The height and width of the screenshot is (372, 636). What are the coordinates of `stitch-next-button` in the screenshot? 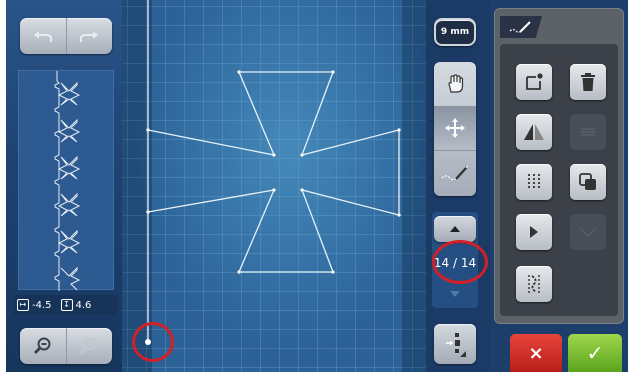 It's located at (455, 294).